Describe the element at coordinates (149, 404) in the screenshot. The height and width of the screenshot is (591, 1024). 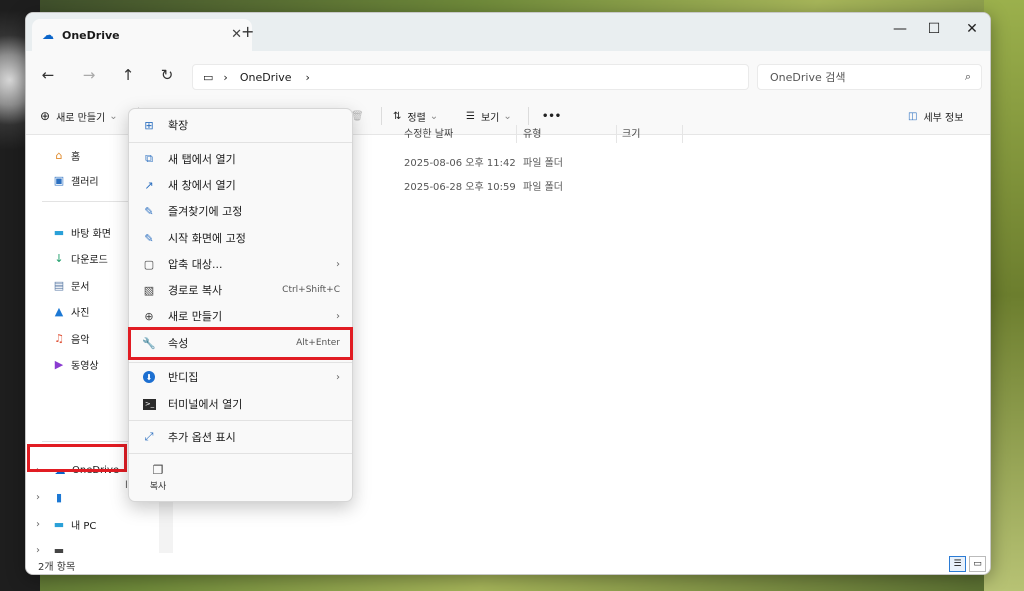
I see `terminal-icon: >_` at that location.